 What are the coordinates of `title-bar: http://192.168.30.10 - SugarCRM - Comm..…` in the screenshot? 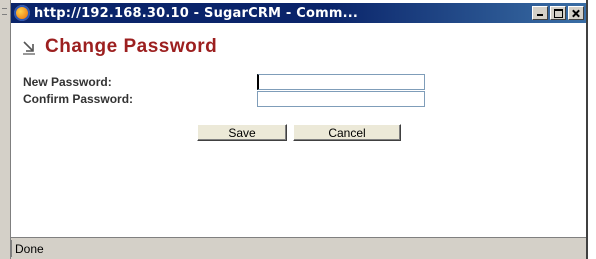 It's located at (298, 13).